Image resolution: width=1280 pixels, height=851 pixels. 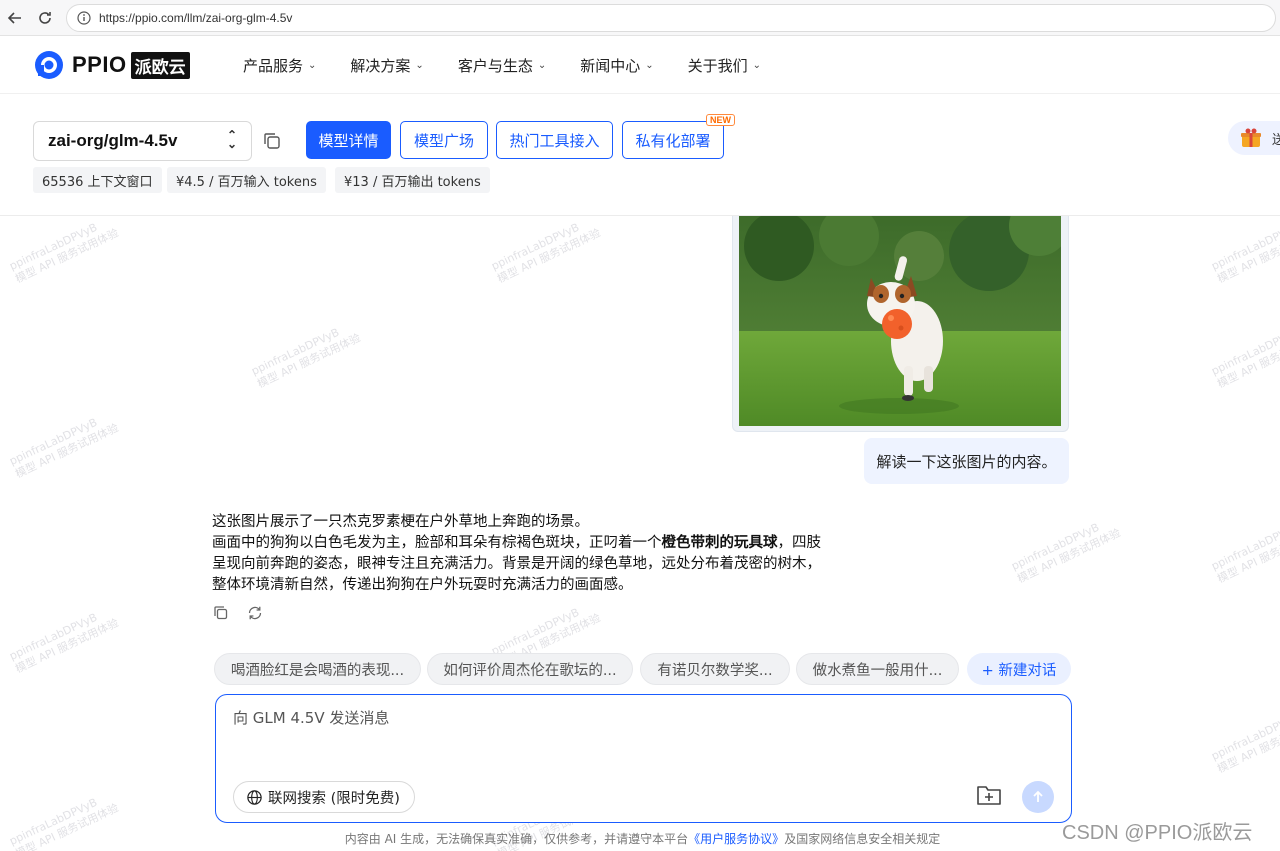 What do you see at coordinates (380, 65) in the screenshot?
I see `nav-label: 解决方案` at bounding box center [380, 65].